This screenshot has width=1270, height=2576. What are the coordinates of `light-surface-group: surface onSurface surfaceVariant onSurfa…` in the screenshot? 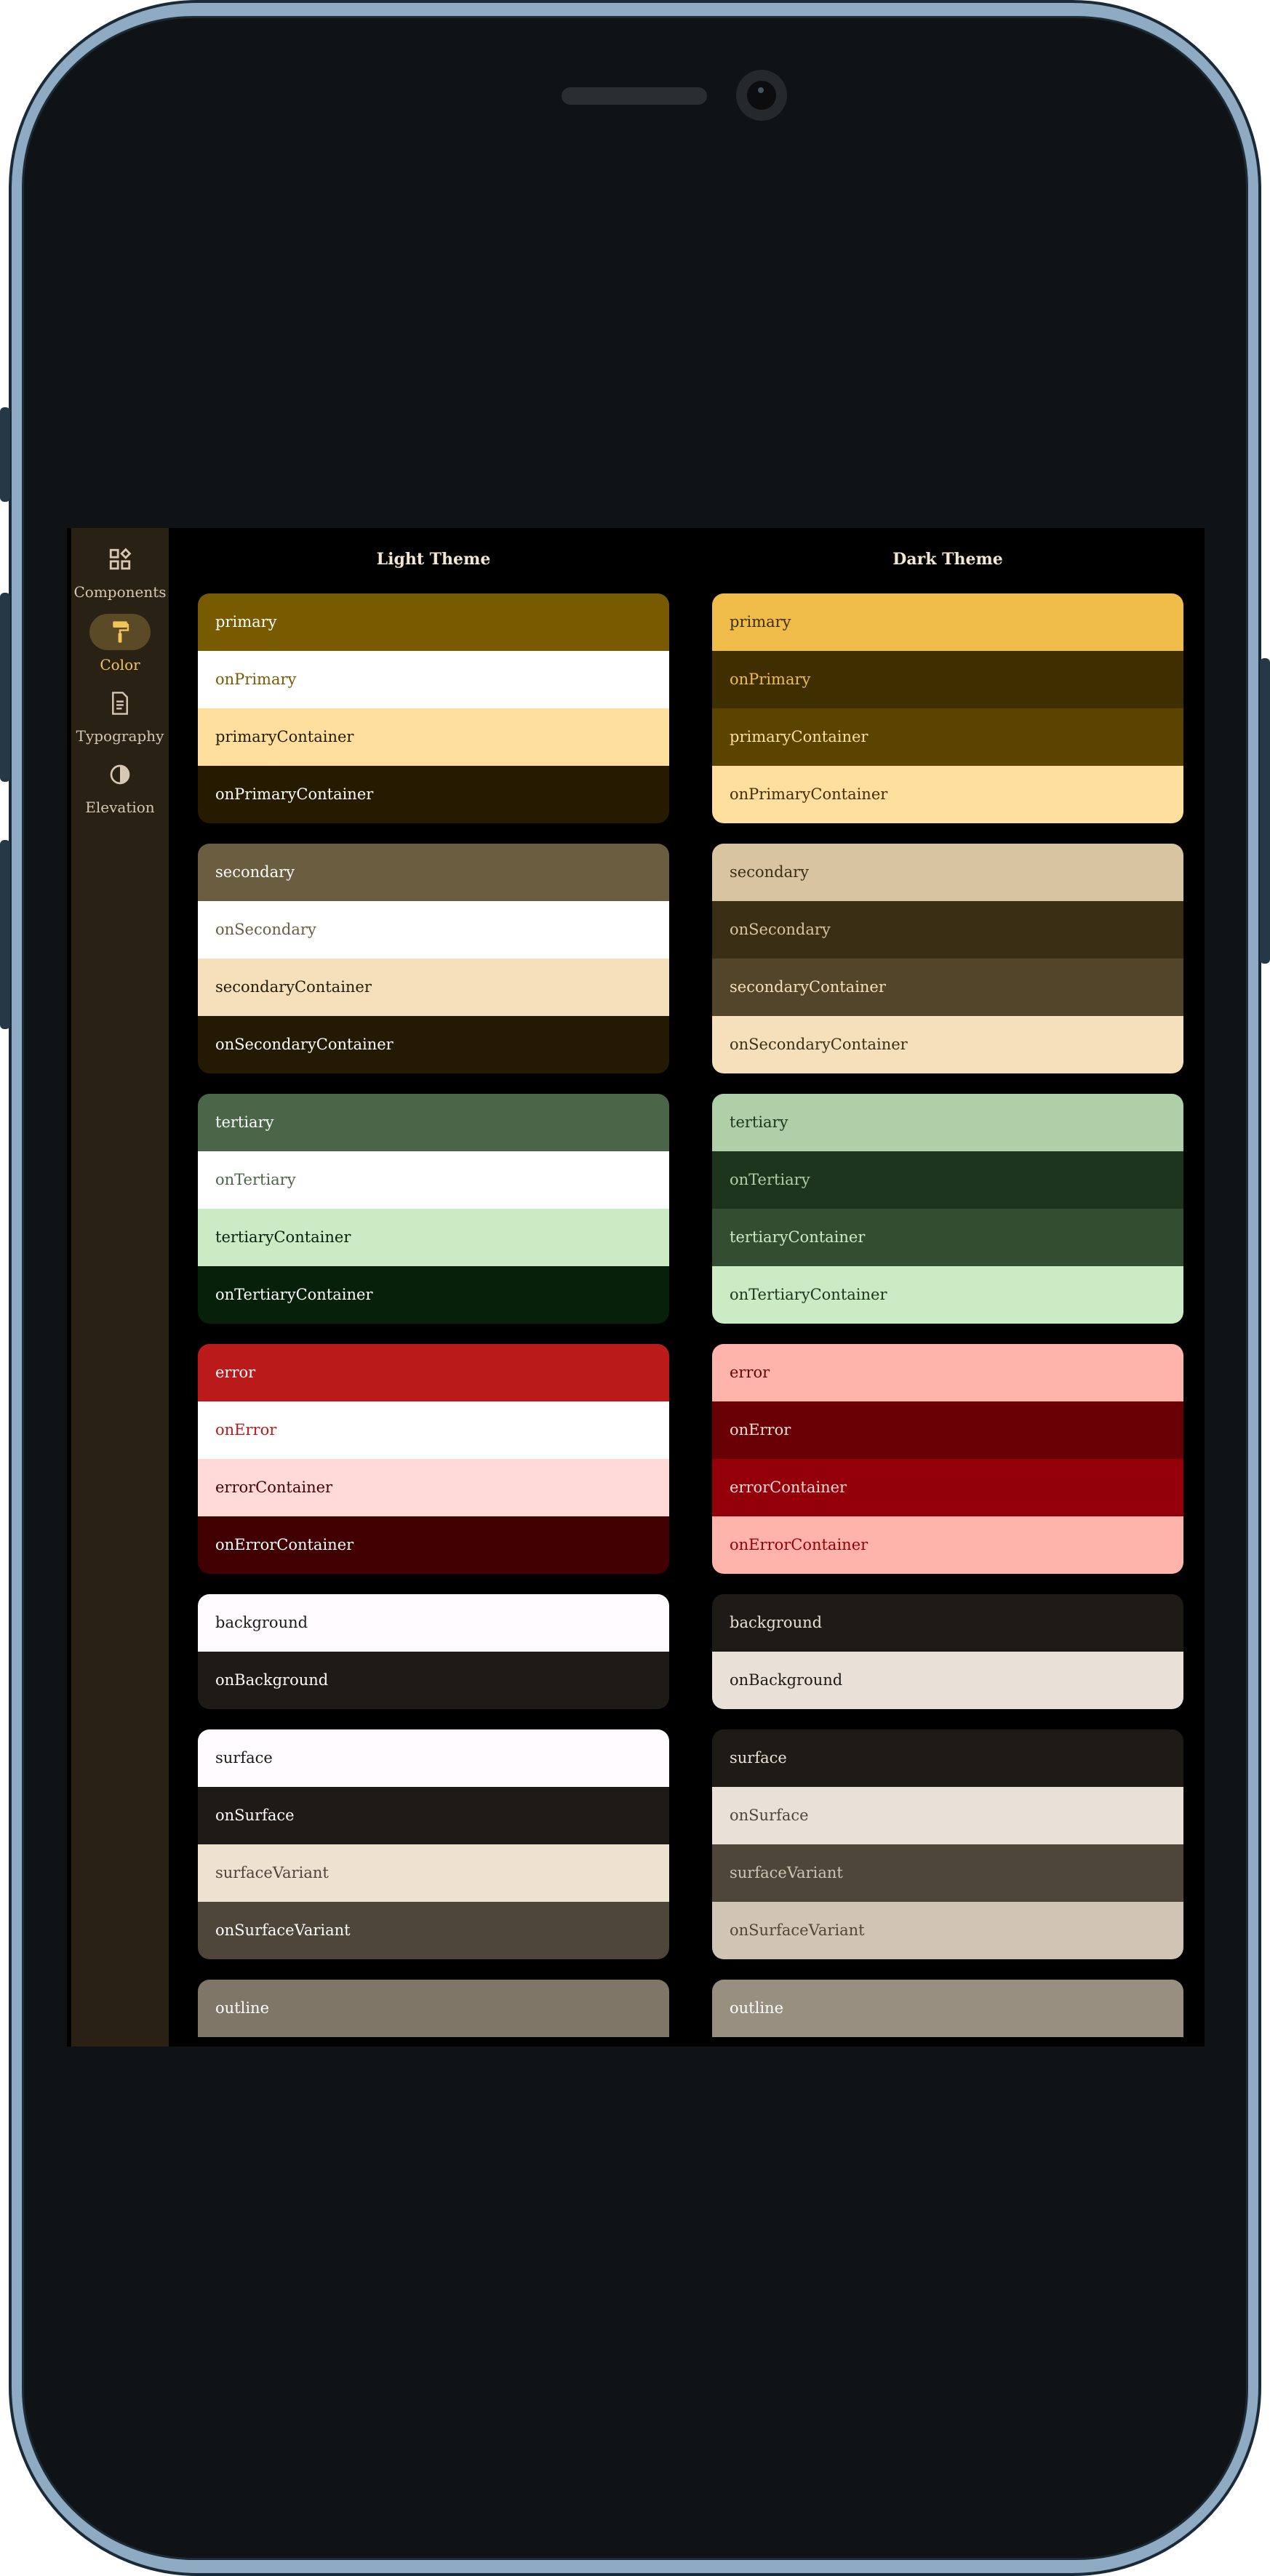 It's located at (433, 1844).